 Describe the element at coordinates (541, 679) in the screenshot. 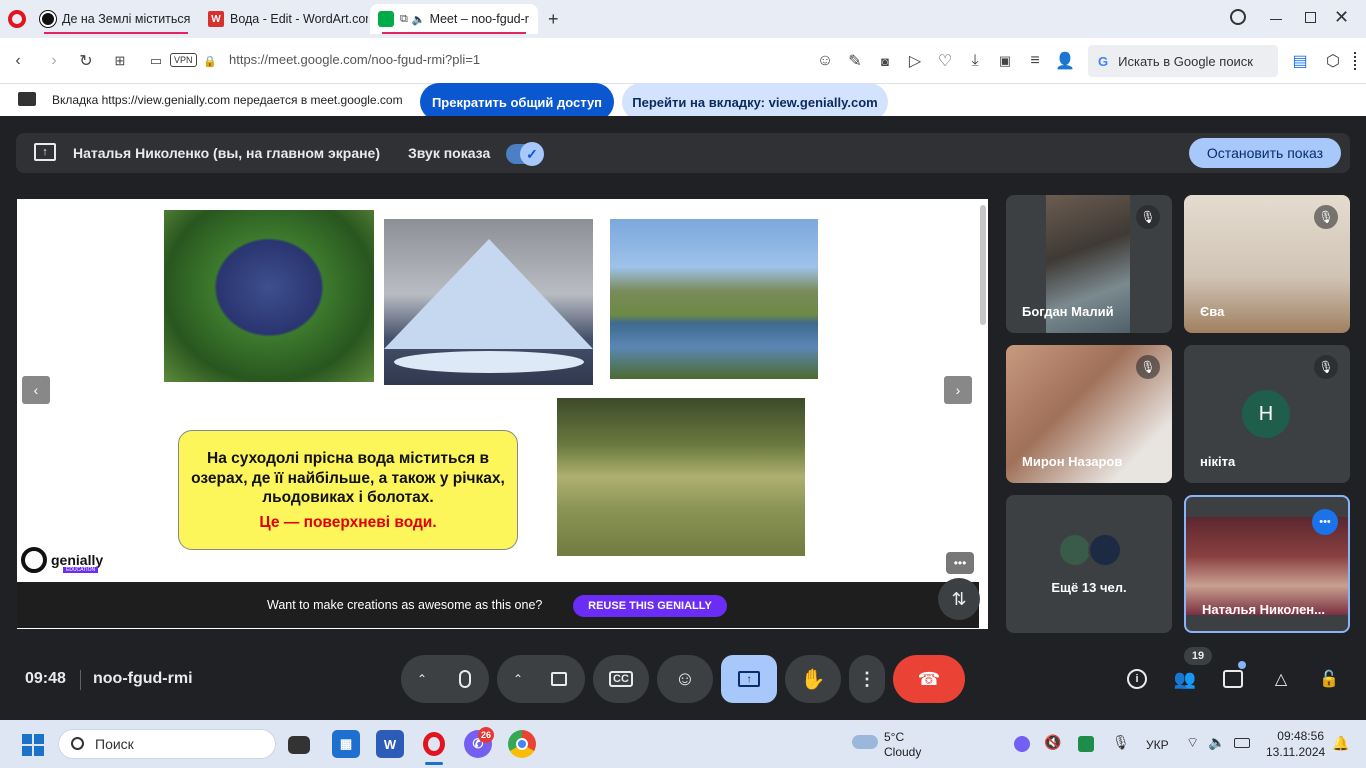

I see `video-settings-button: ⌃` at that location.